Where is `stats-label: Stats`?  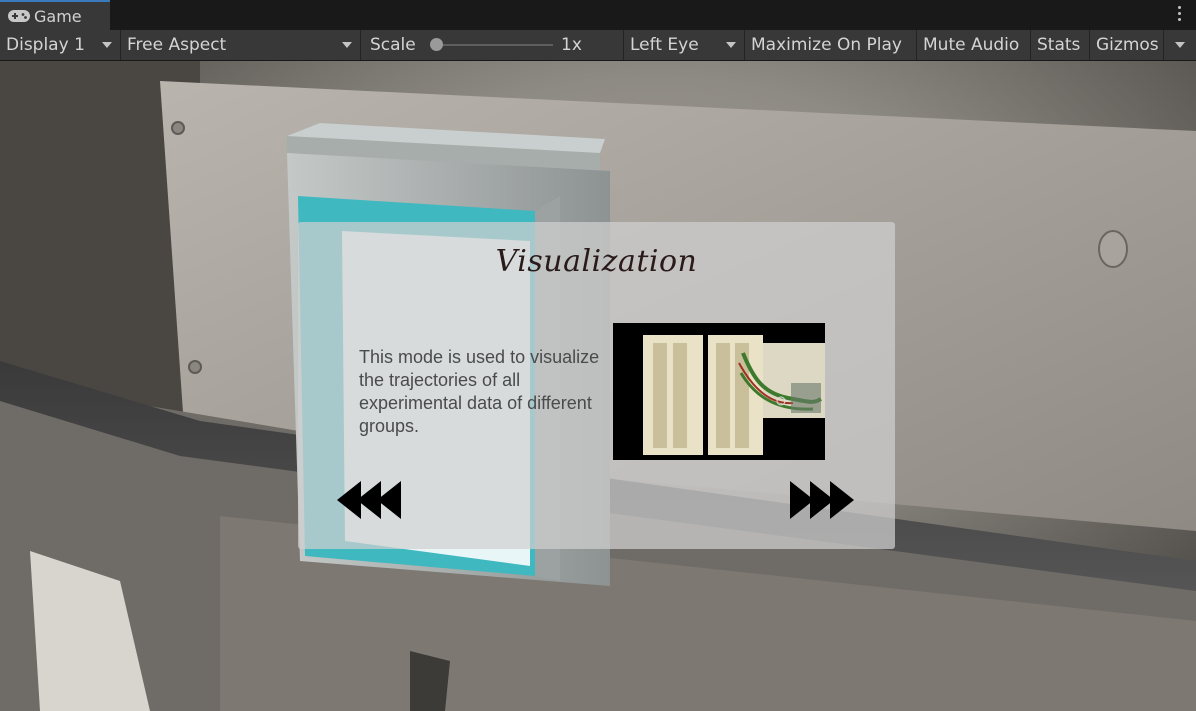
stats-label: Stats is located at coordinates (1059, 45).